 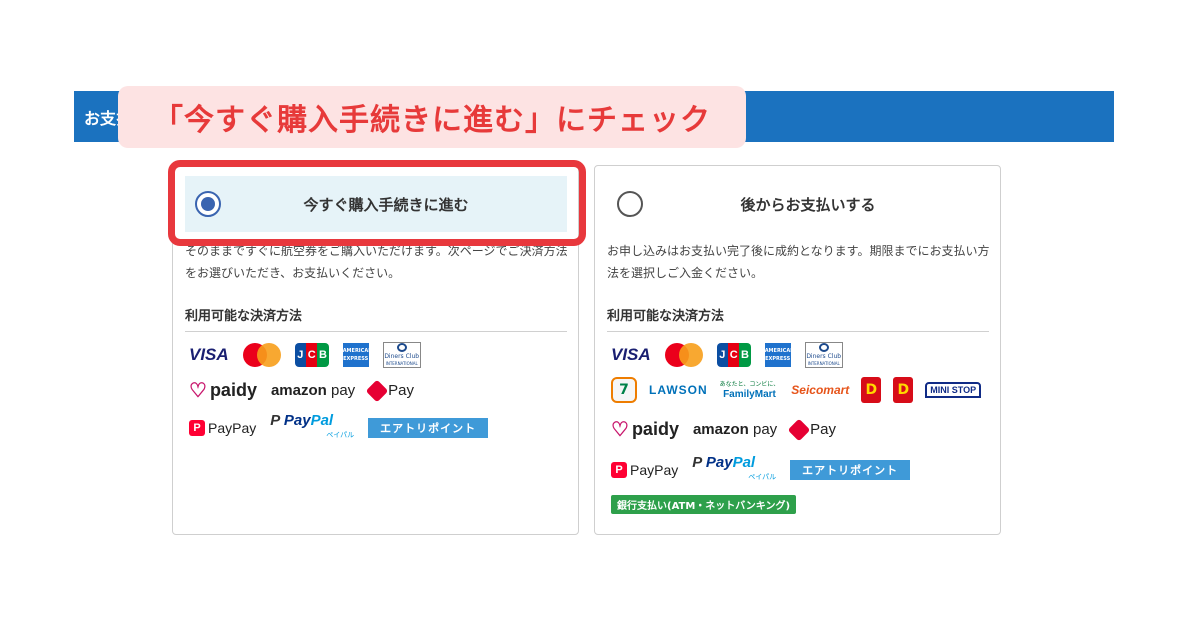 I want to click on daily-yamazaki-logo: D, so click(x=871, y=390).